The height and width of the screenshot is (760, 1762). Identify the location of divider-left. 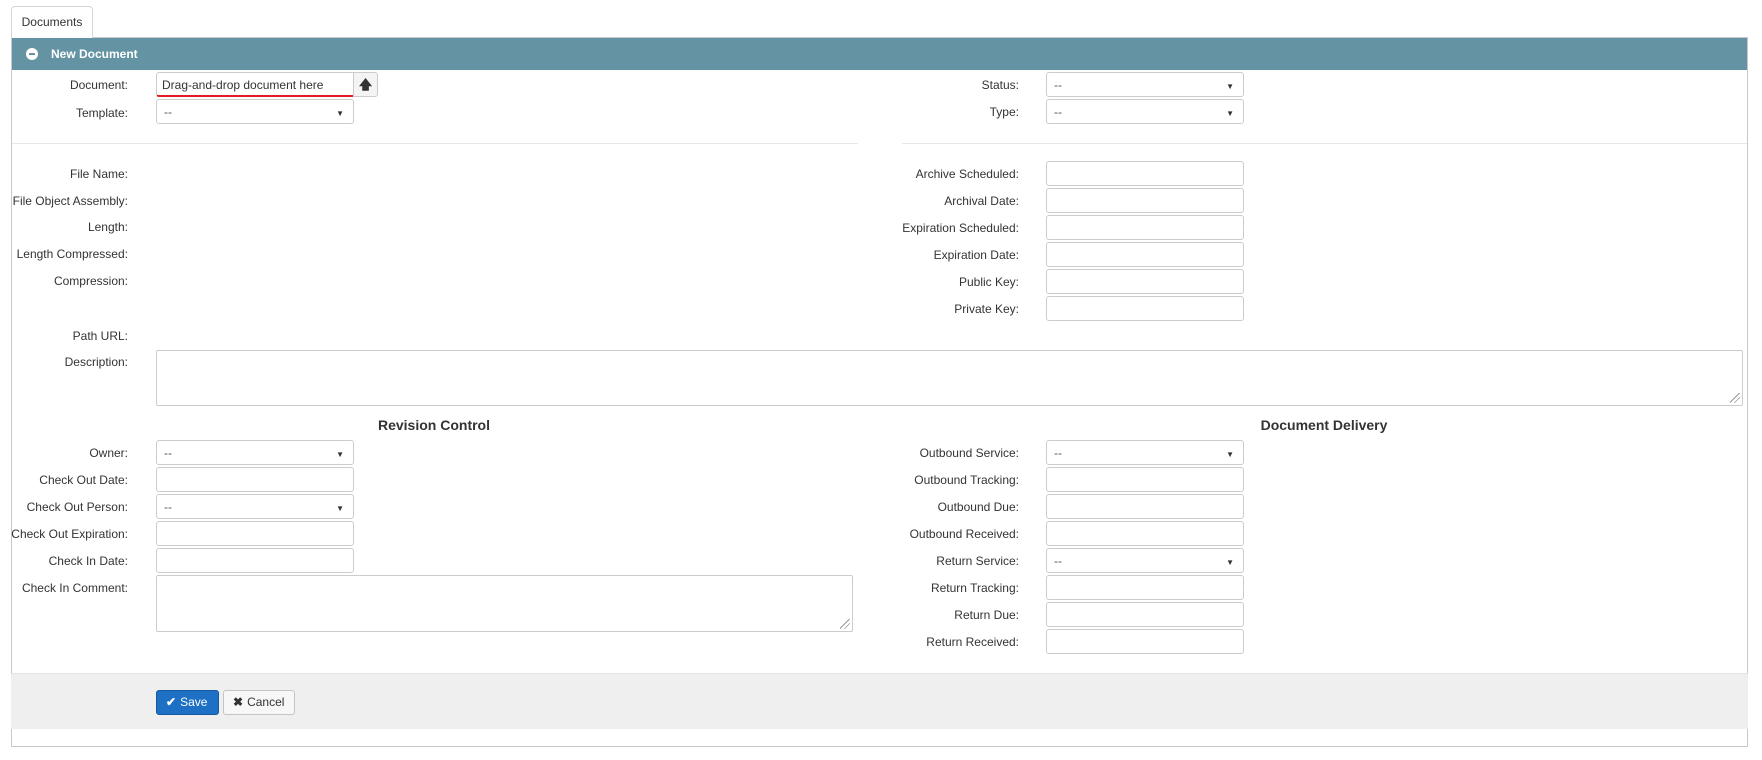
(435, 143).